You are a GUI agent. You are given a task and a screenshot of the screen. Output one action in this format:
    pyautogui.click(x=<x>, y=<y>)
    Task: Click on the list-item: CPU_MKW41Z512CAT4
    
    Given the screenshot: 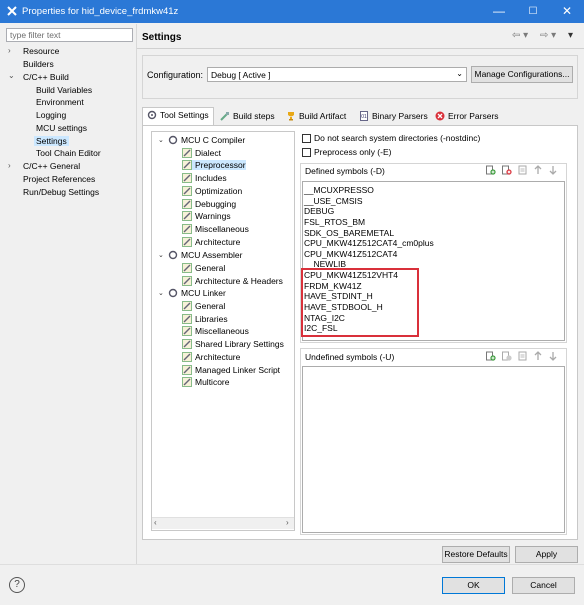 What is the action you would take?
    pyautogui.click(x=350, y=254)
    